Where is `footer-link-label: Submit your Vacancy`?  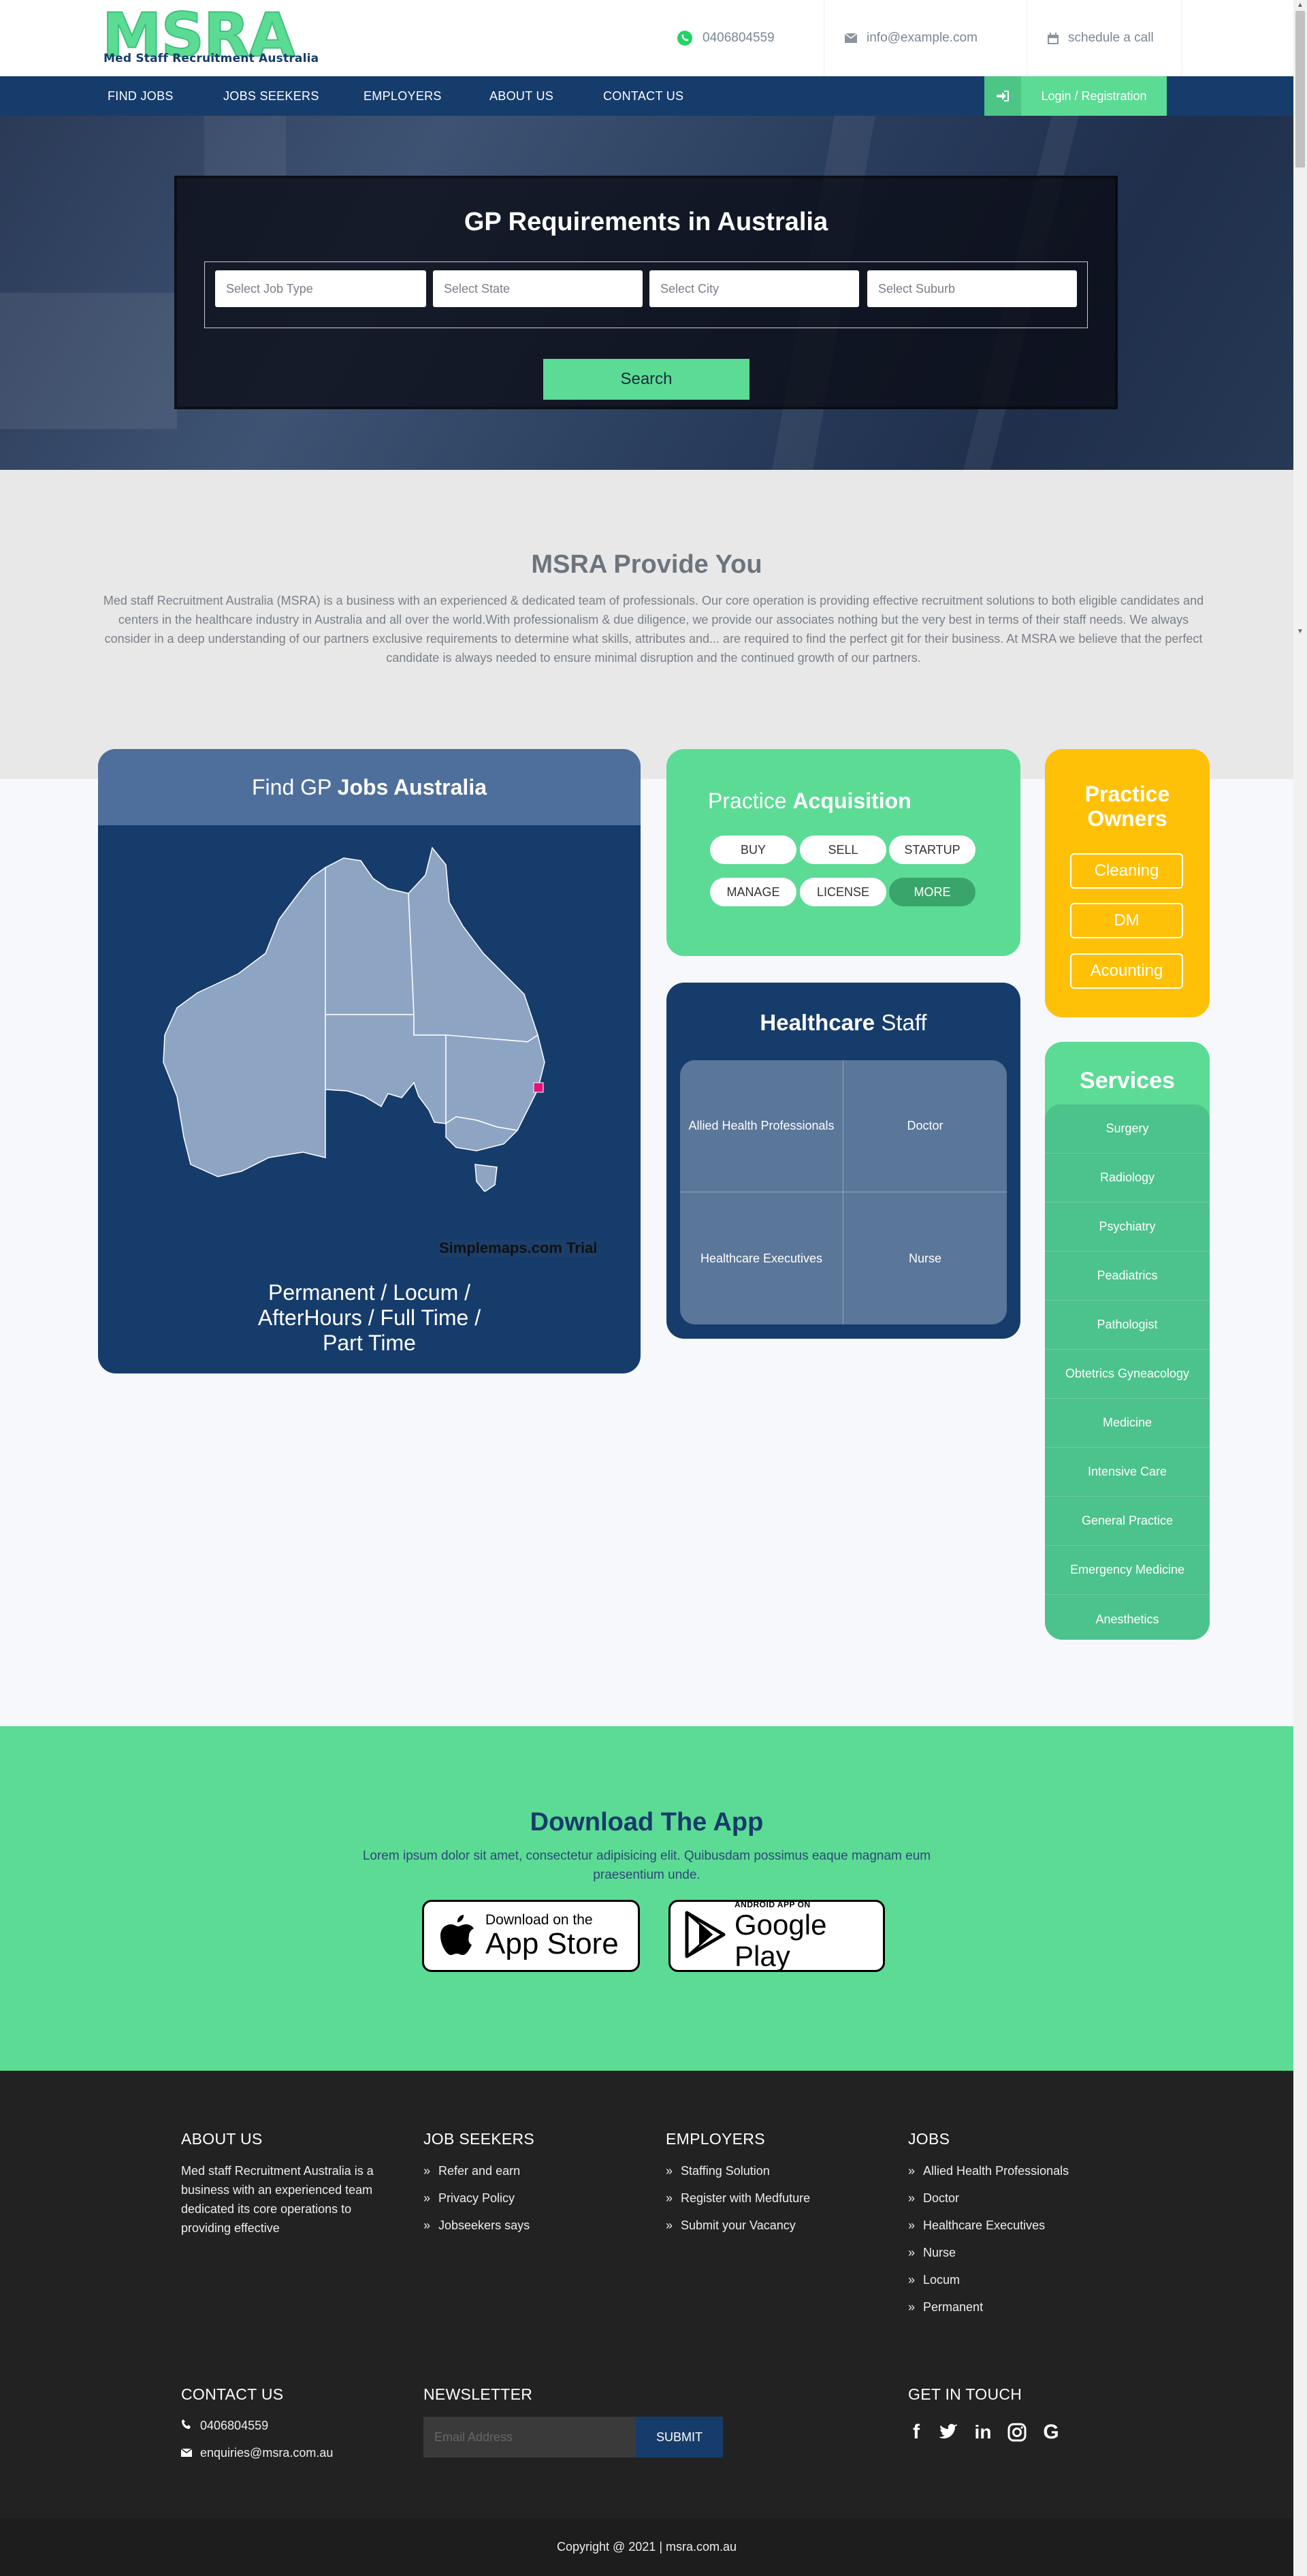
footer-link-label: Submit your Vacancy is located at coordinates (739, 2225).